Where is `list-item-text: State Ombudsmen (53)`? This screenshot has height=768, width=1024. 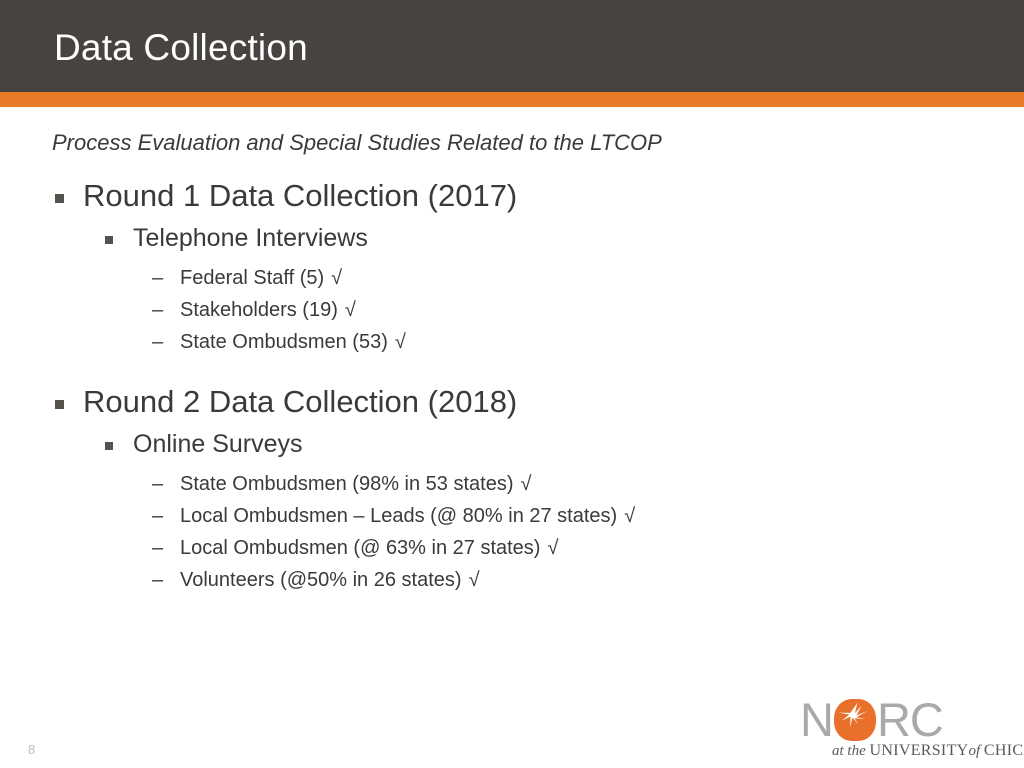 list-item-text: State Ombudsmen (53) is located at coordinates (284, 342).